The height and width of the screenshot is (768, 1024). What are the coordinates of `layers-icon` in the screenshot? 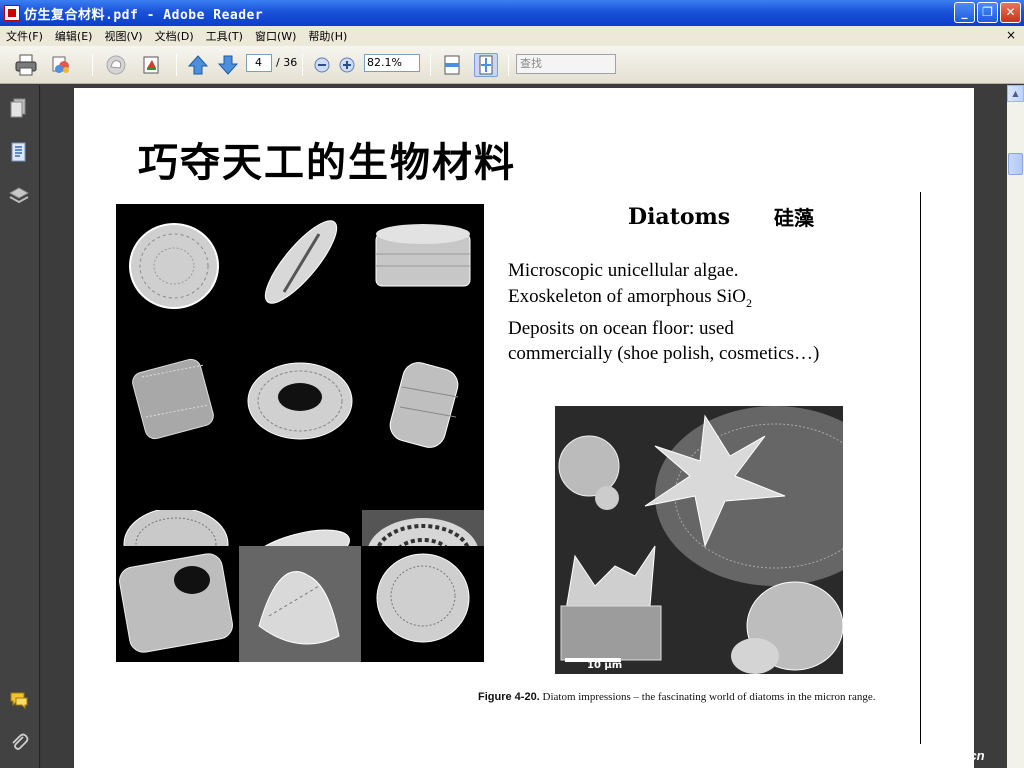 It's located at (19, 196).